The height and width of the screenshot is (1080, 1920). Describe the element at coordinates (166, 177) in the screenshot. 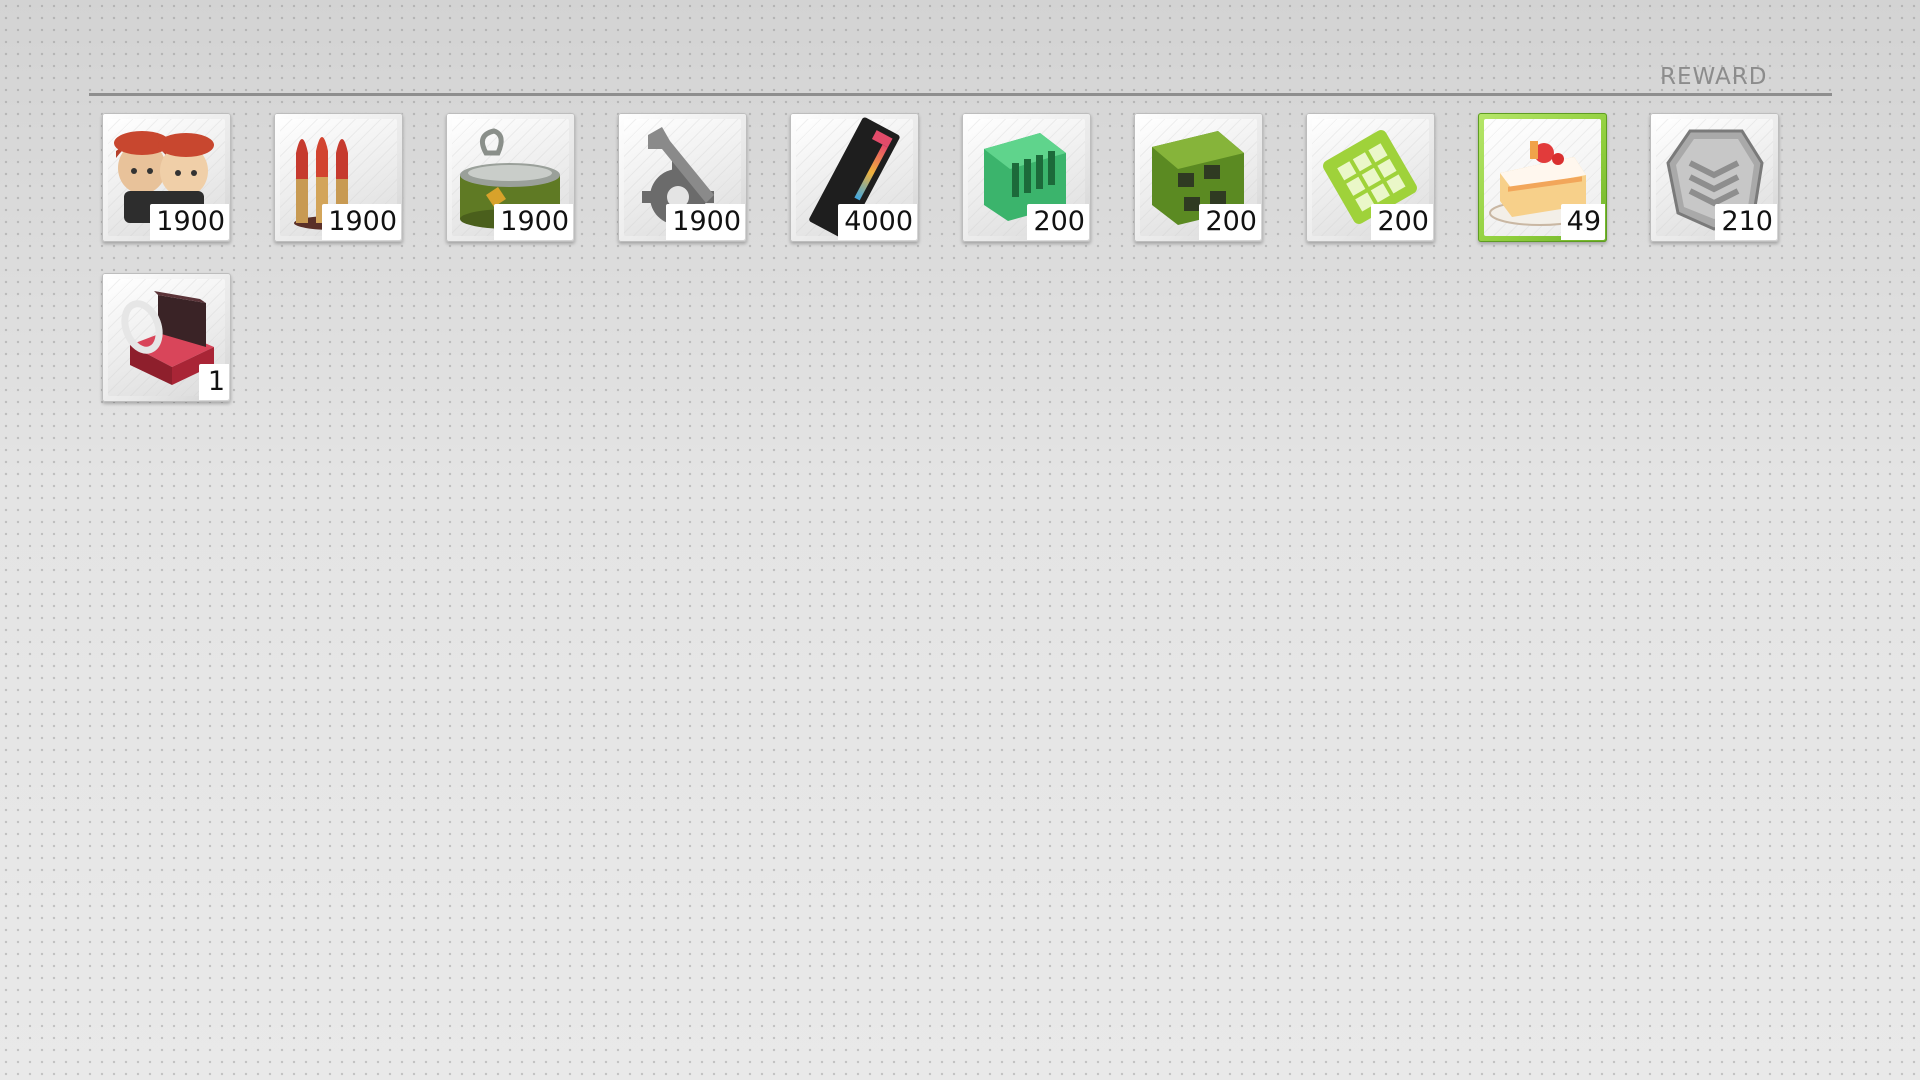

I see `reward-card-manpower: 1900` at that location.